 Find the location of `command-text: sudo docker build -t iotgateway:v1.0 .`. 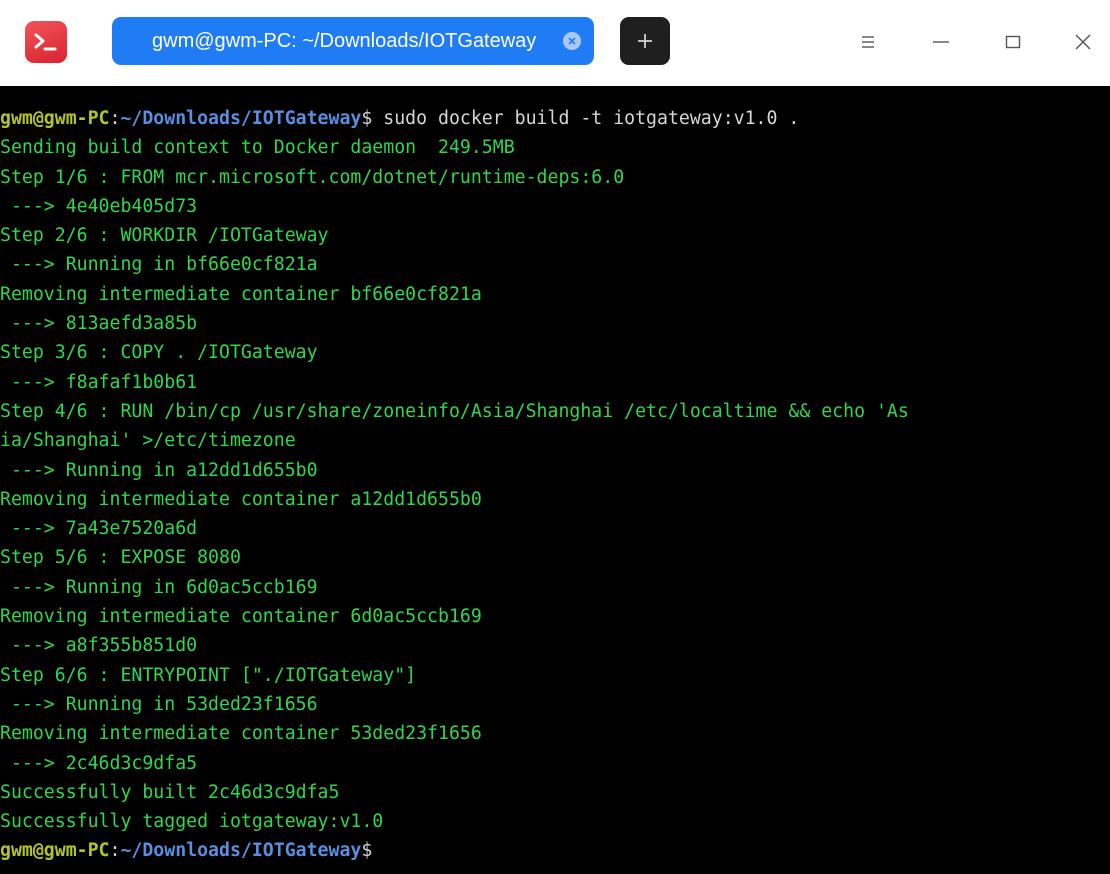

command-text: sudo docker build -t iotgateway:v1.0 . is located at coordinates (586, 118).